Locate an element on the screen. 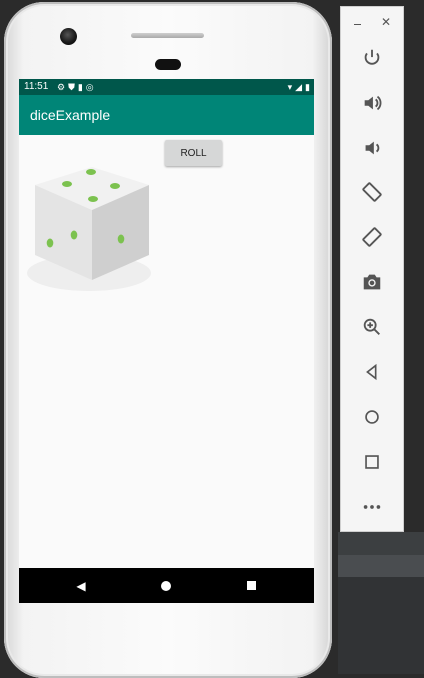  minimize-icon is located at coordinates (357, 24).